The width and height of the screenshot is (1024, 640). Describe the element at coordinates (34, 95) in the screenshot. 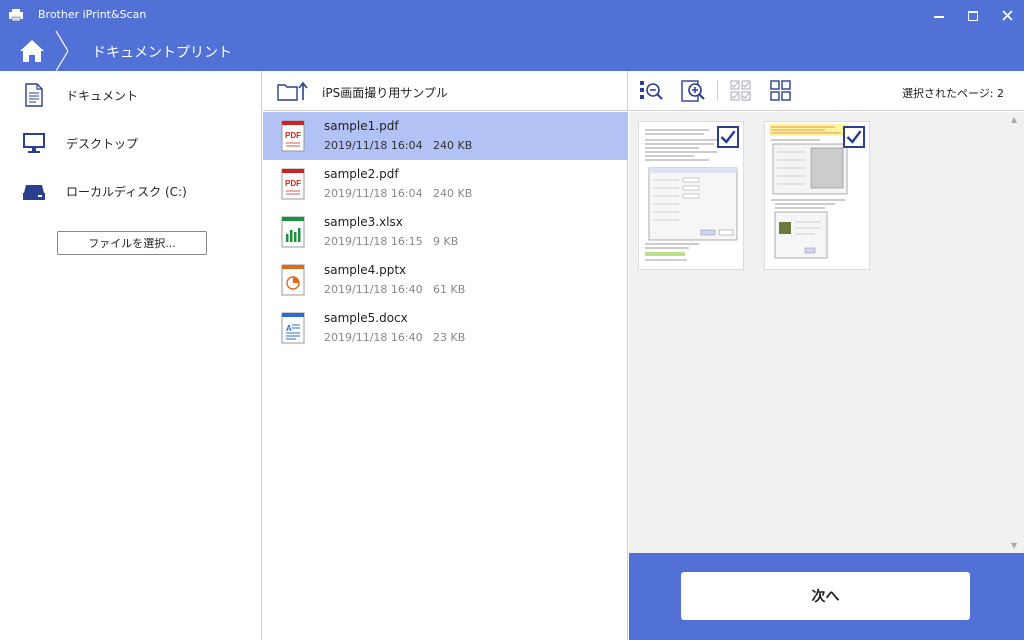

I see `document-icon` at that location.